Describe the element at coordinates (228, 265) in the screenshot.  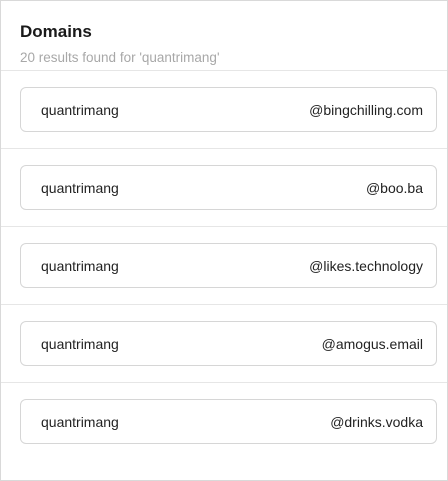
I see `domain-option-likes-technology: quantrimang @likes.technology` at that location.